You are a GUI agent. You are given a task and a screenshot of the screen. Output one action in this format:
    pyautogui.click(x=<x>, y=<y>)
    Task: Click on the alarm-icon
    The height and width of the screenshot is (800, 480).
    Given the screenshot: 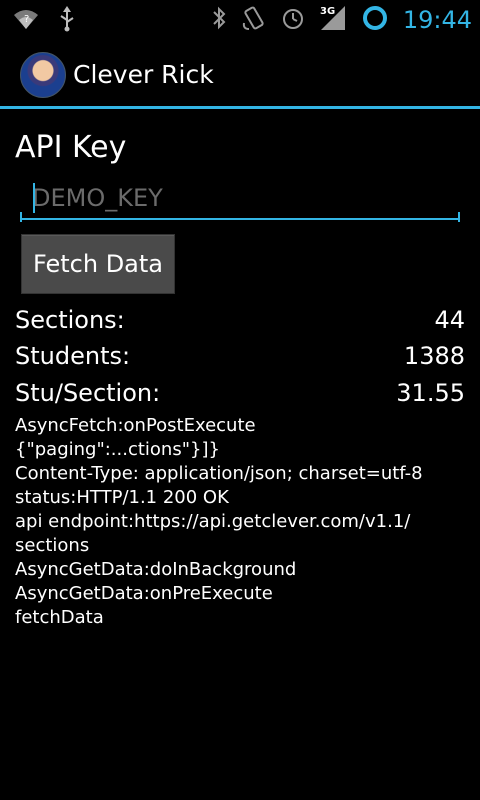 What is the action you would take?
    pyautogui.click(x=293, y=20)
    